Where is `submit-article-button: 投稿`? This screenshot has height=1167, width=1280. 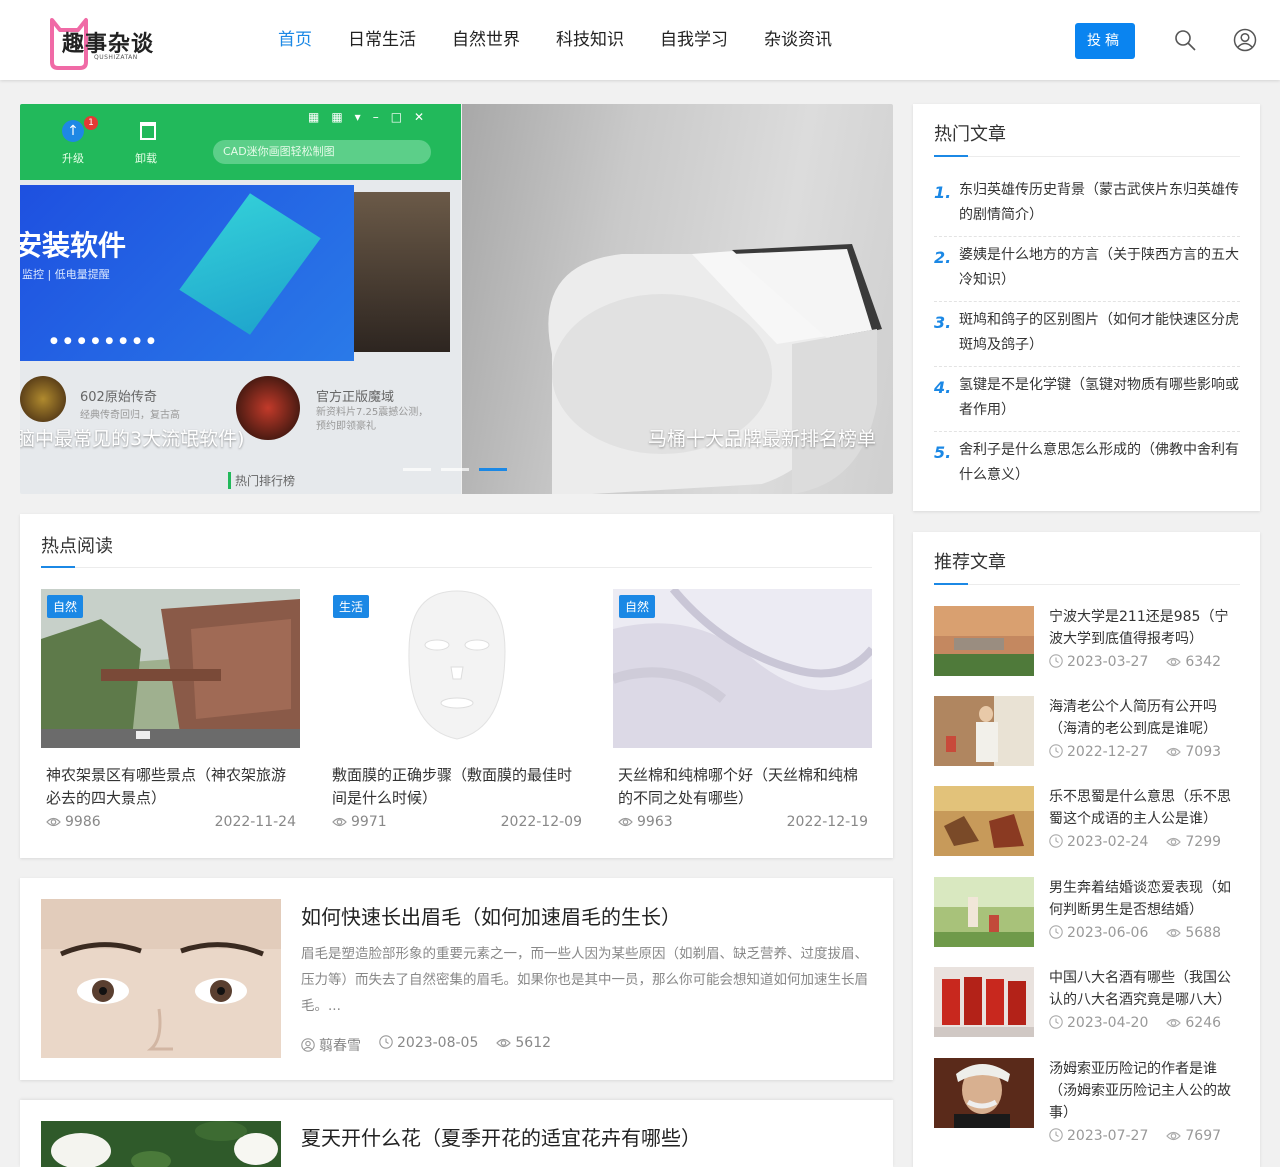
submit-article-button: 投稿 is located at coordinates (1105, 41).